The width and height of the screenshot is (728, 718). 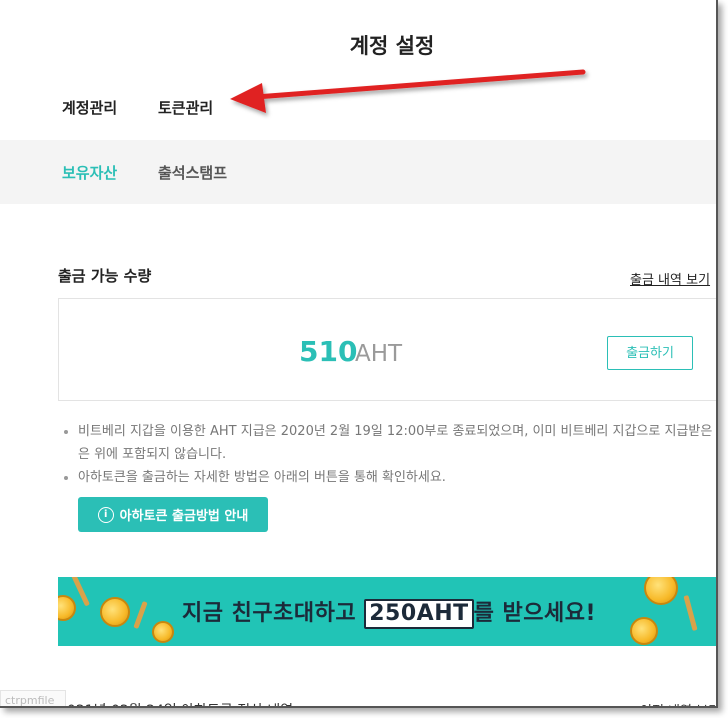 I want to click on invite-friends-banner: 지금 친구초대하고 250AHT 를 받으세요!, so click(x=387, y=611).